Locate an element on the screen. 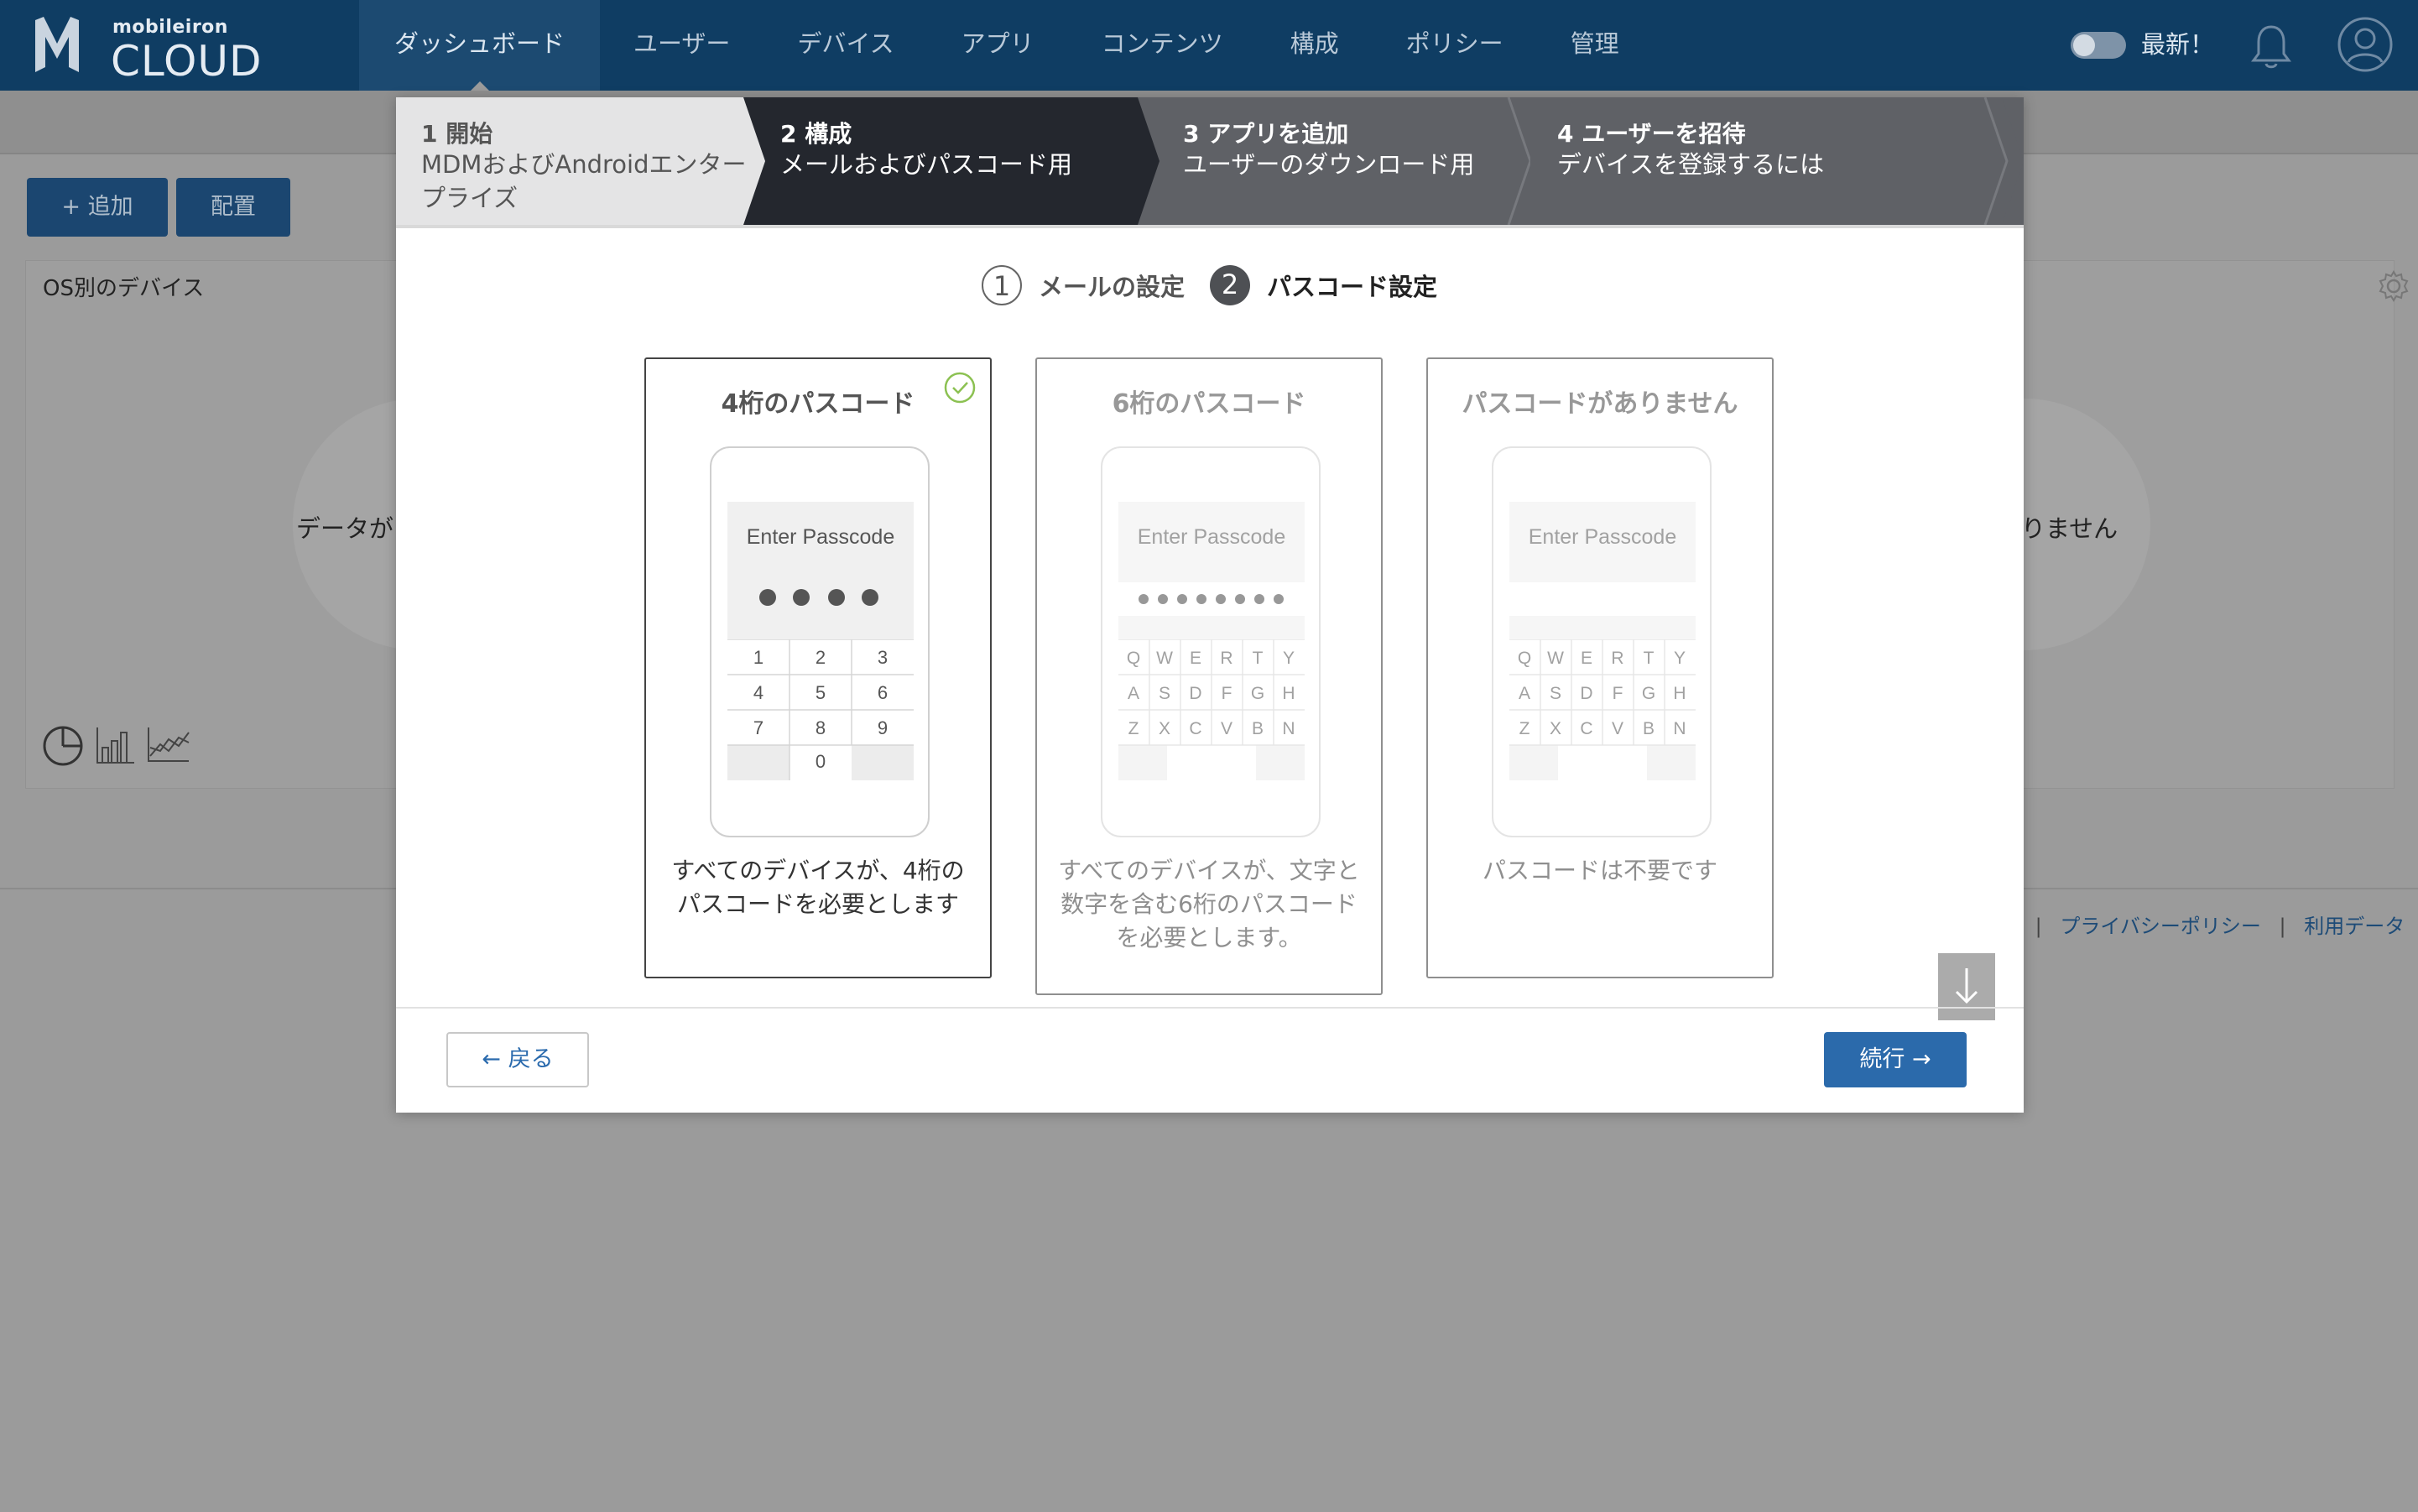 This screenshot has width=2418, height=1512. substep-2-label: パスコード設定 is located at coordinates (1353, 287).